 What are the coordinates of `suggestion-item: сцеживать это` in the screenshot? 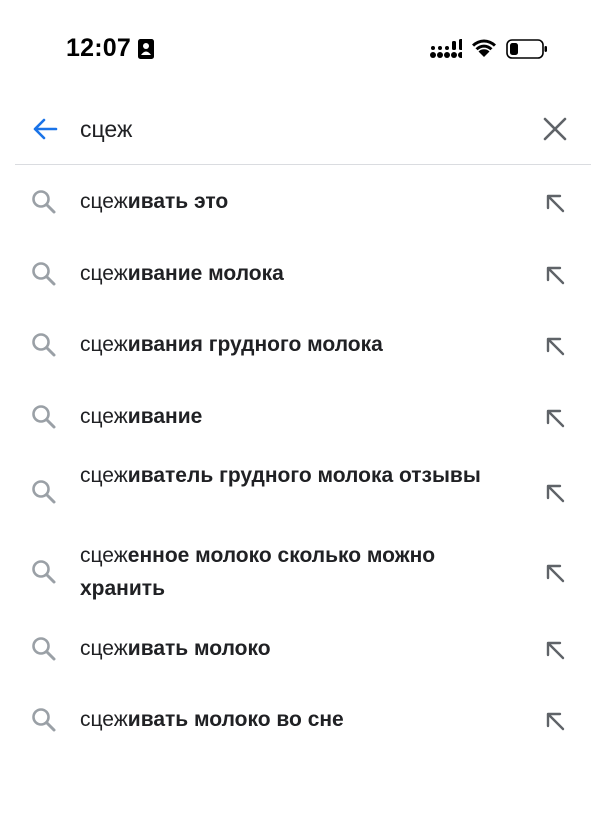 It's located at (300, 202).